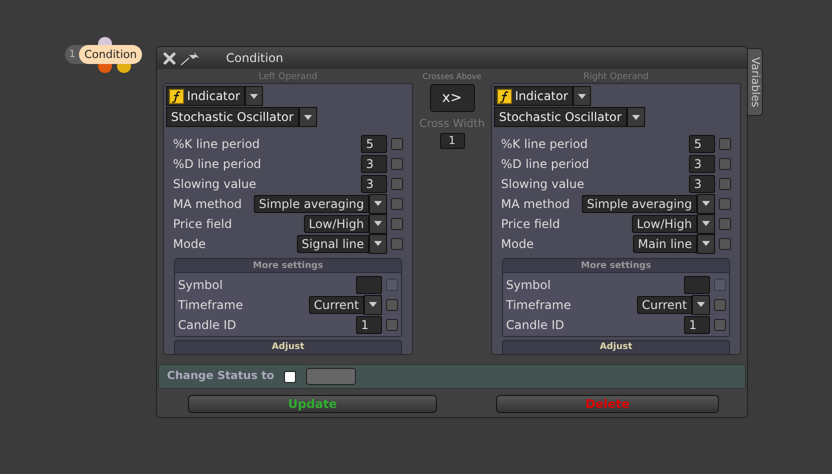 The height and width of the screenshot is (474, 832). Describe the element at coordinates (220, 376) in the screenshot. I see `status-label: Change Status to` at that location.